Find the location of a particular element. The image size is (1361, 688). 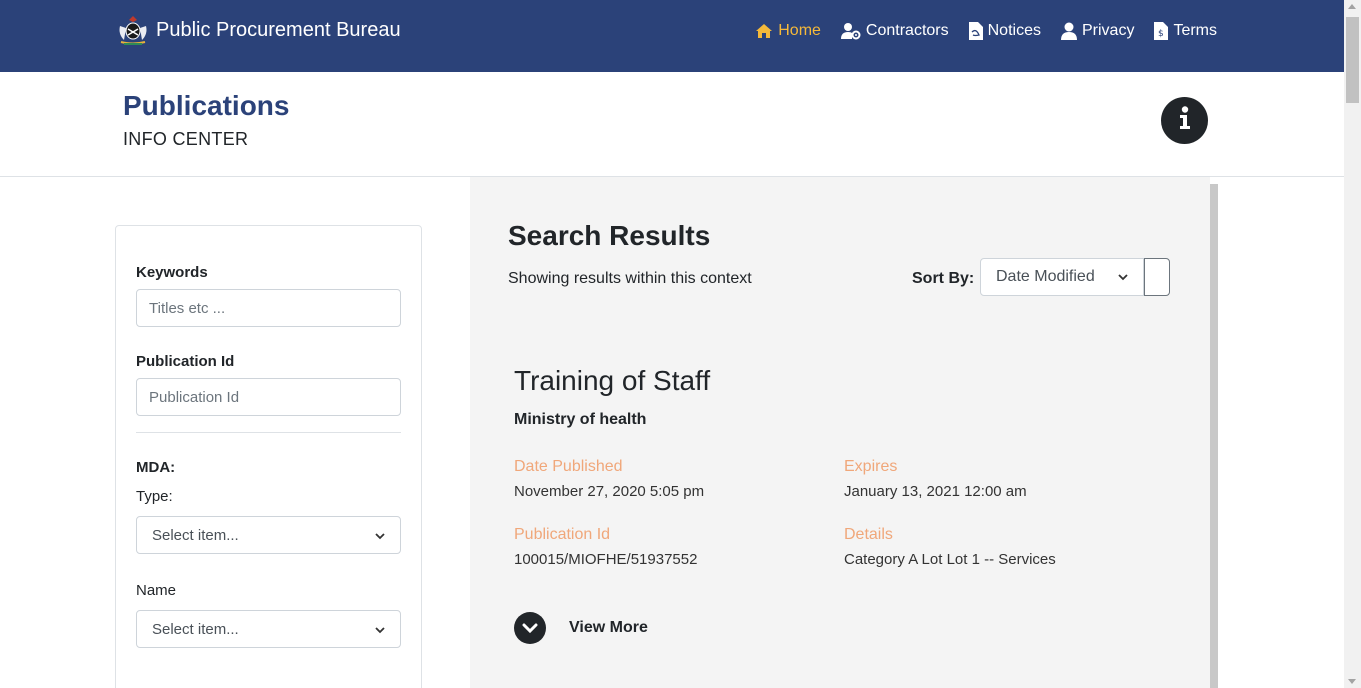

nav-terms: $ Terms is located at coordinates (1185, 31).